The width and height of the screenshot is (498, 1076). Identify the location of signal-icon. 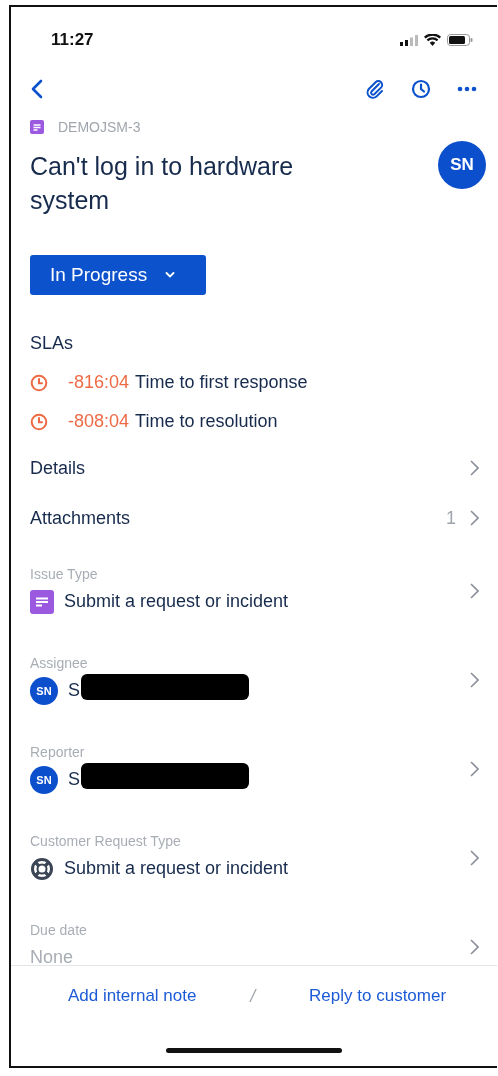
(409, 40).